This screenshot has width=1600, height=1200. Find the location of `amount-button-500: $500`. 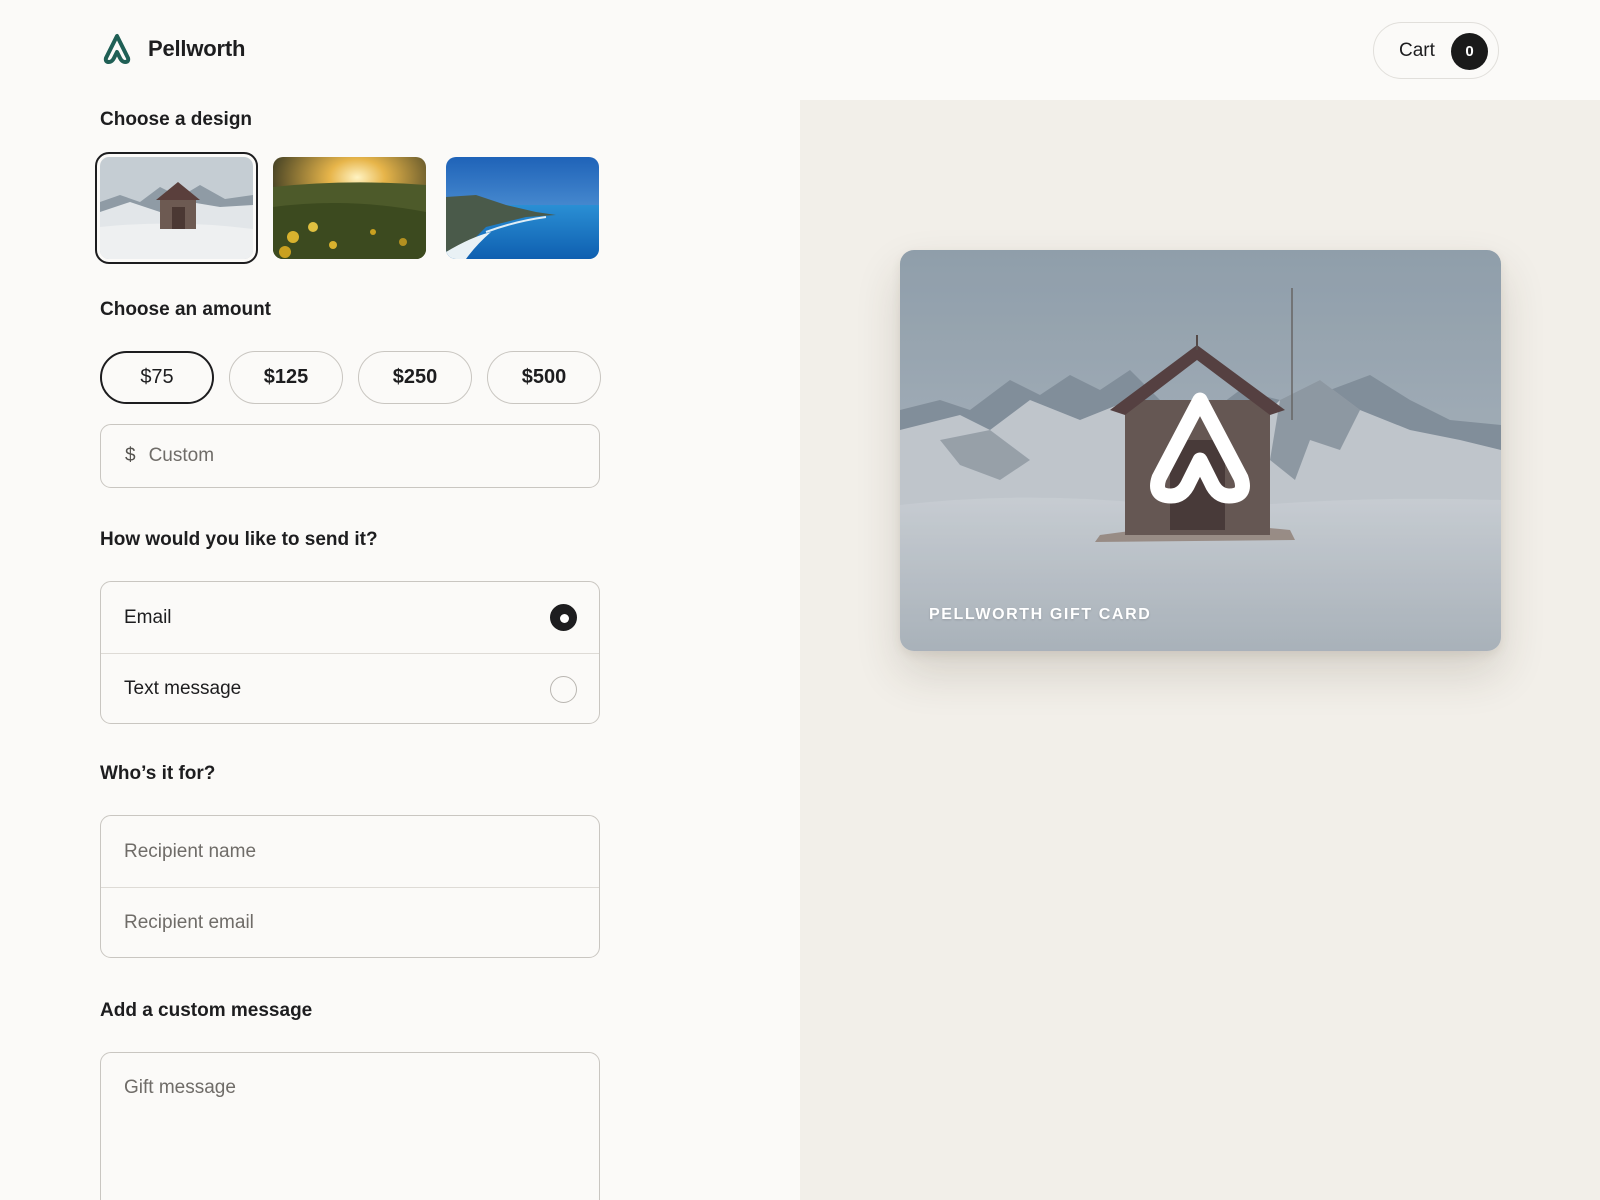

amount-button-500: $500 is located at coordinates (544, 377).